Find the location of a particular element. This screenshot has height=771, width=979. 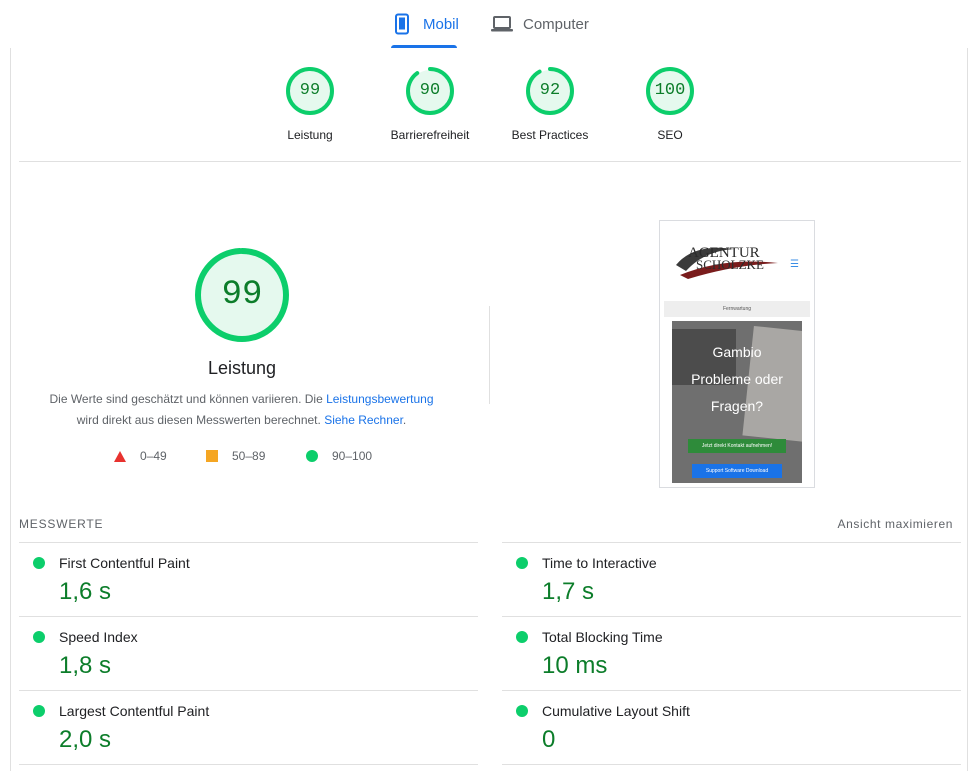

metric-name: Largest Contentful Paint is located at coordinates (134, 711).